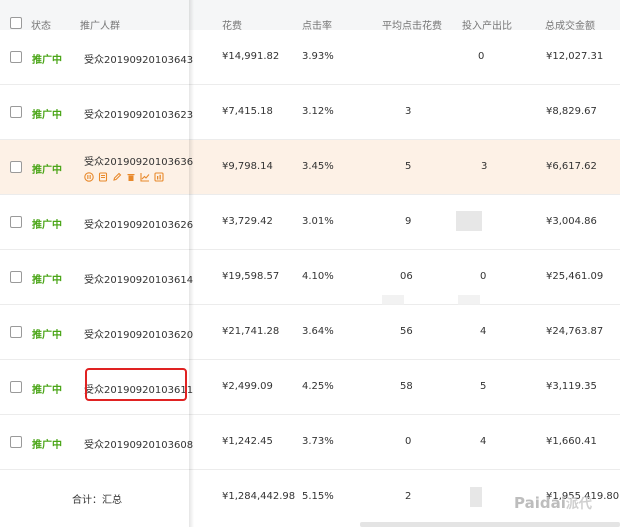 The image size is (620, 527). I want to click on audience-name: 受众20190920103636, so click(138, 160).